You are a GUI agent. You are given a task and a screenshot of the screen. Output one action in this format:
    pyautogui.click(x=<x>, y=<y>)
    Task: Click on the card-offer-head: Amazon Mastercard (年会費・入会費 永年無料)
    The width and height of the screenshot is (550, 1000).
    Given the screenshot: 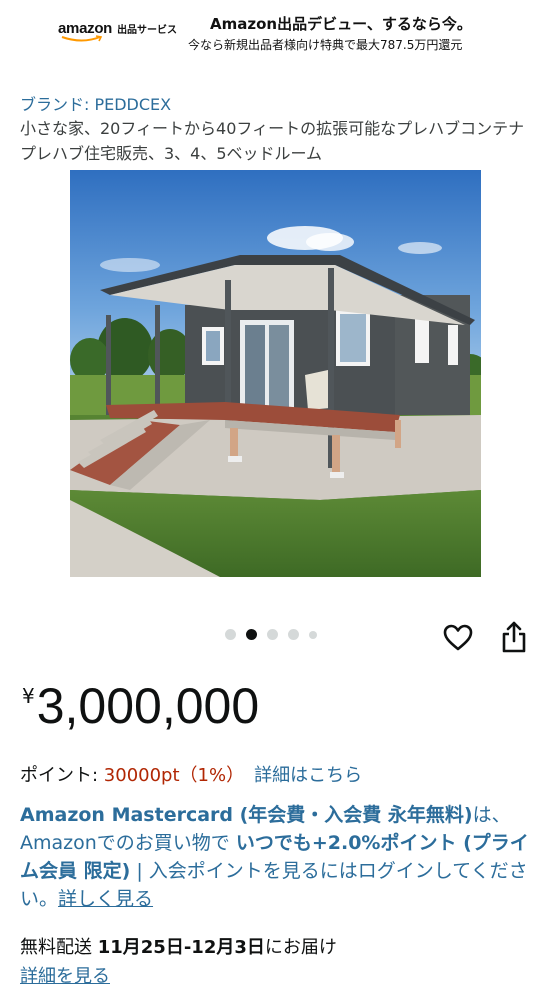 What is the action you would take?
    pyautogui.click(x=246, y=815)
    